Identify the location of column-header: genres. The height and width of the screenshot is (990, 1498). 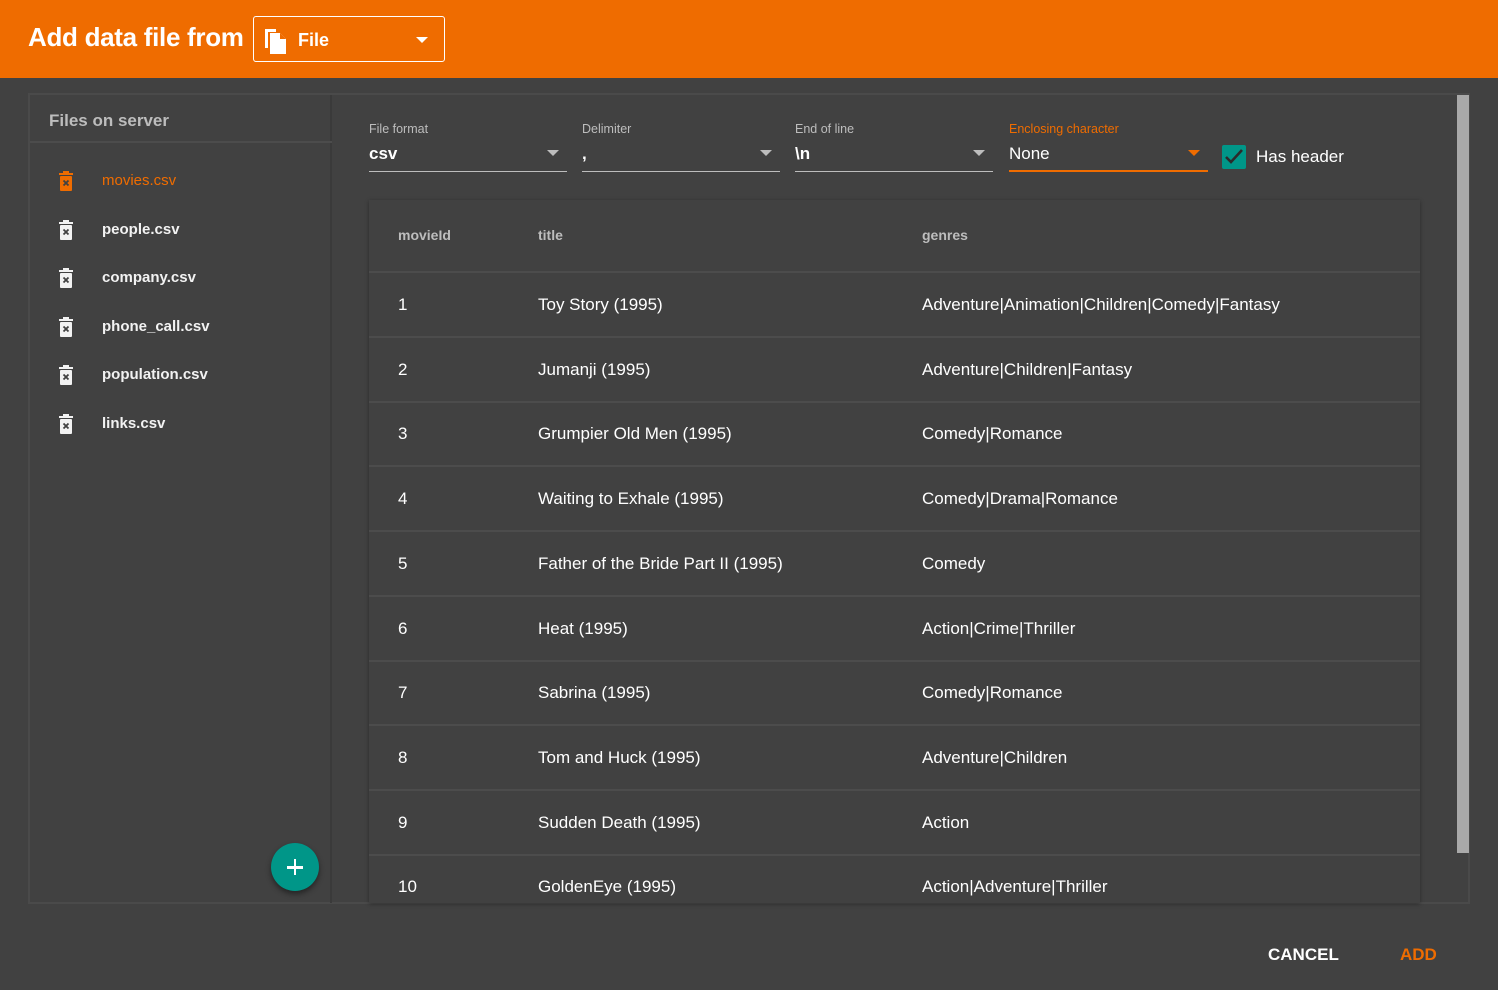
(945, 235).